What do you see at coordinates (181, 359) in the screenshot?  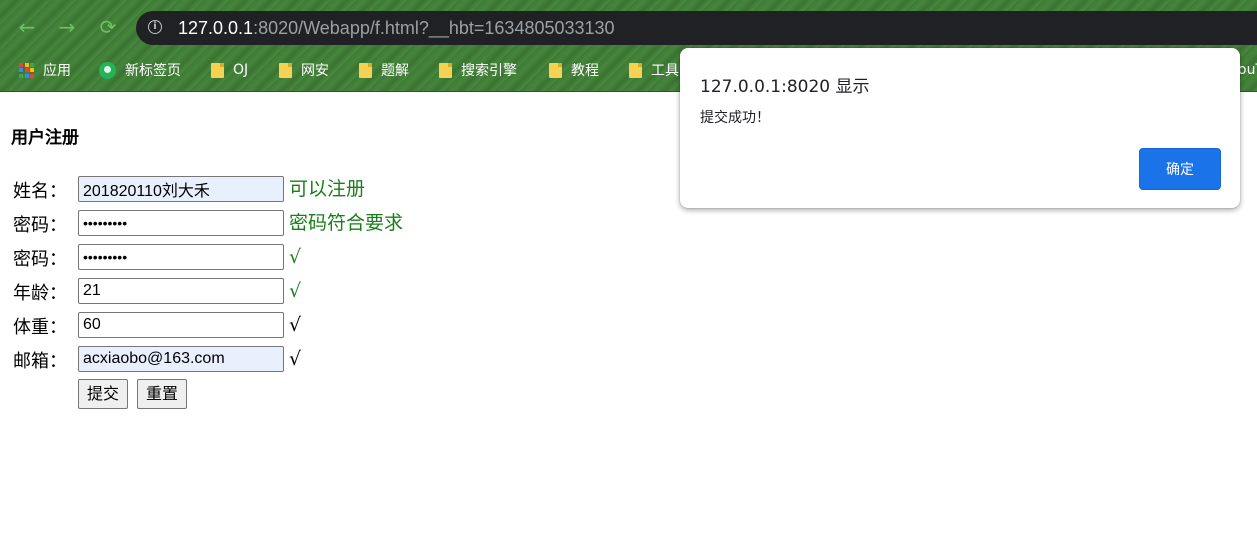 I see `email-input` at bounding box center [181, 359].